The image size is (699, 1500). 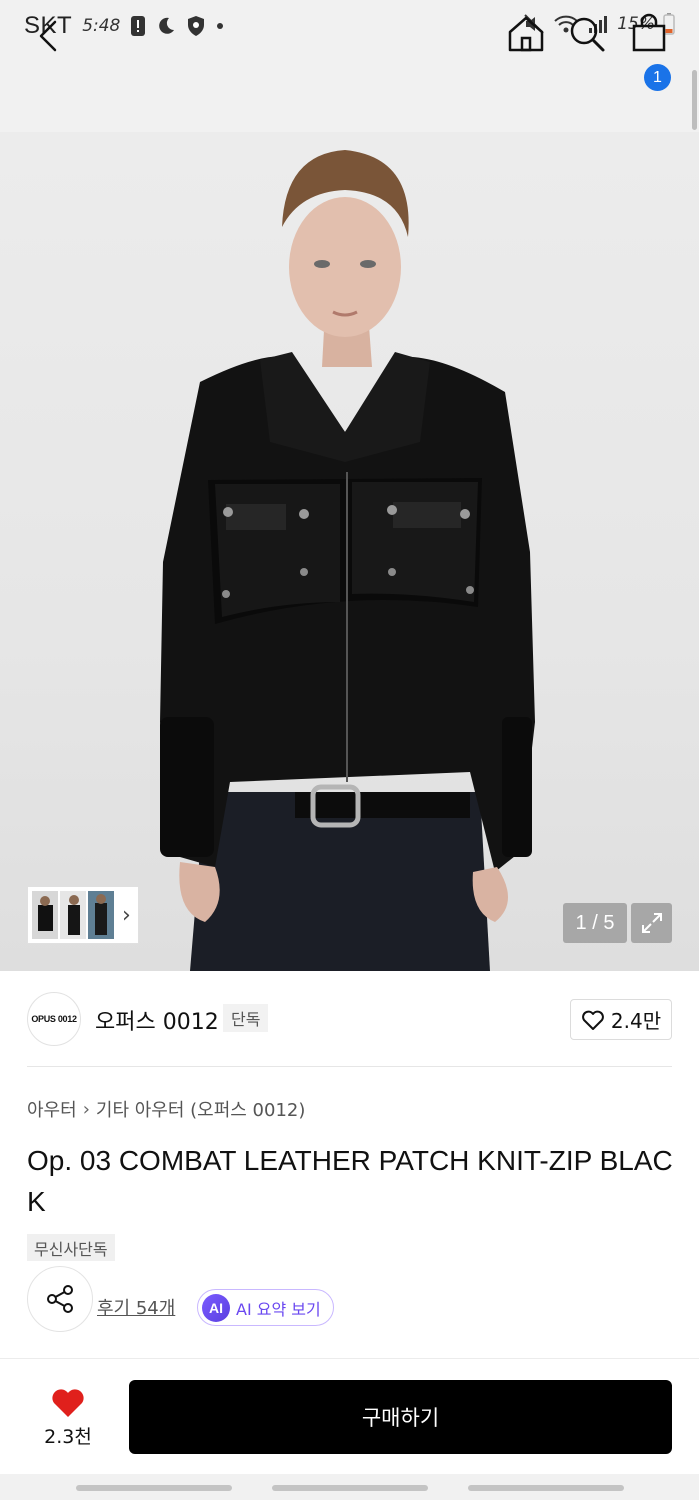 What do you see at coordinates (657, 77) in the screenshot?
I see `cart-count-badge: 1` at bounding box center [657, 77].